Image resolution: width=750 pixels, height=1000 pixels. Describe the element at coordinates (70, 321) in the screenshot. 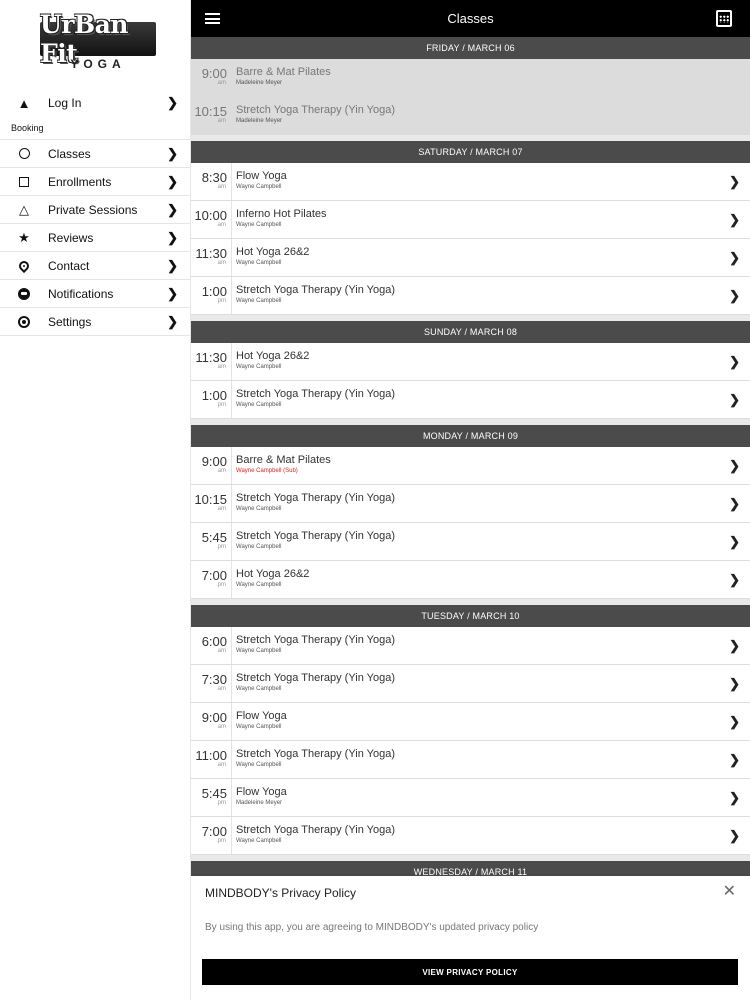

I see `sidebar-item-label: Settings` at that location.